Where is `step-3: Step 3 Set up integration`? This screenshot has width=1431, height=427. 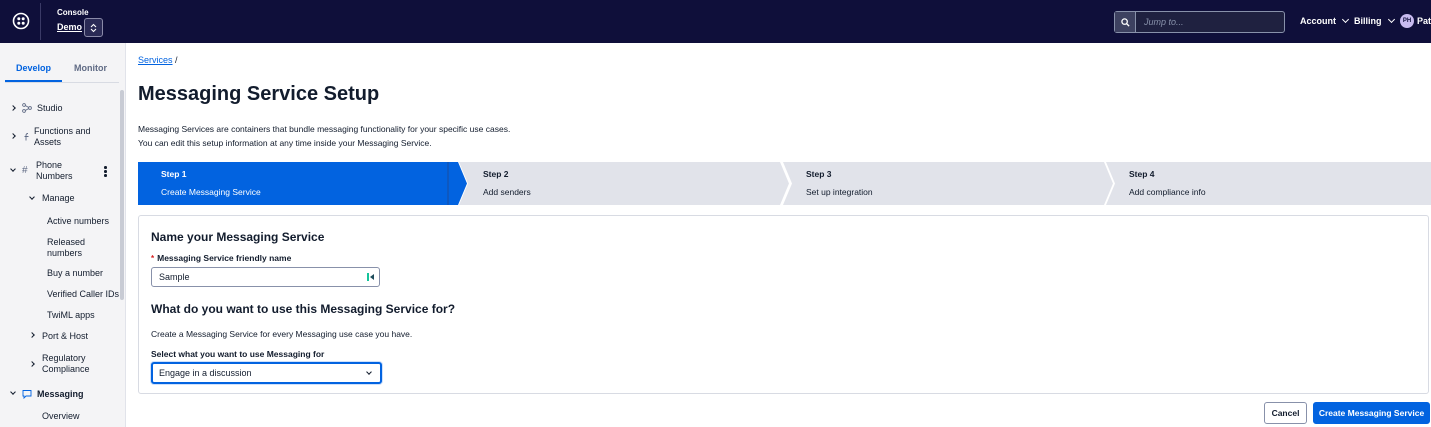 step-3: Step 3 Set up integration is located at coordinates (949, 183).